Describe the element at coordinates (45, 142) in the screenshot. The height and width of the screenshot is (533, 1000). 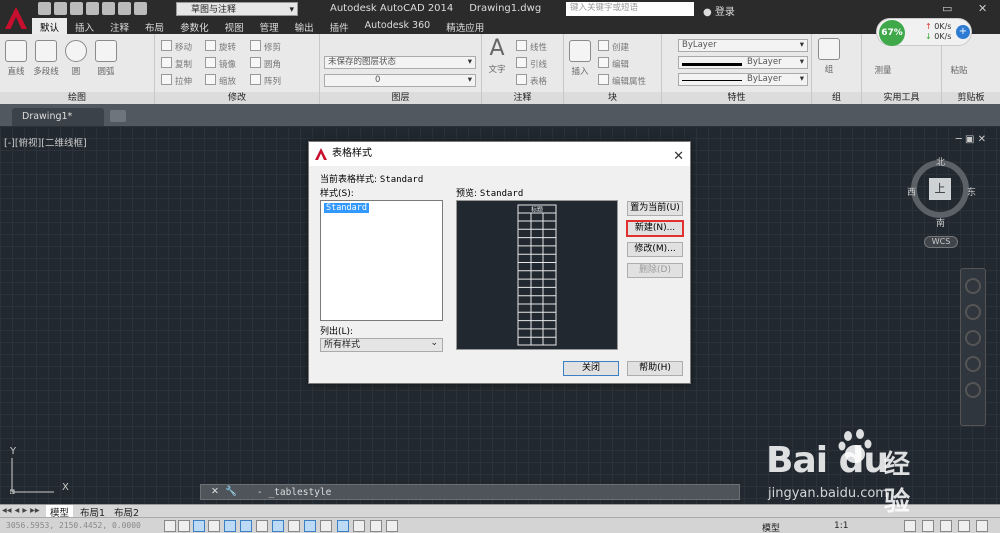
I see `viewport-label: [-][俯视][二维线框]` at that location.